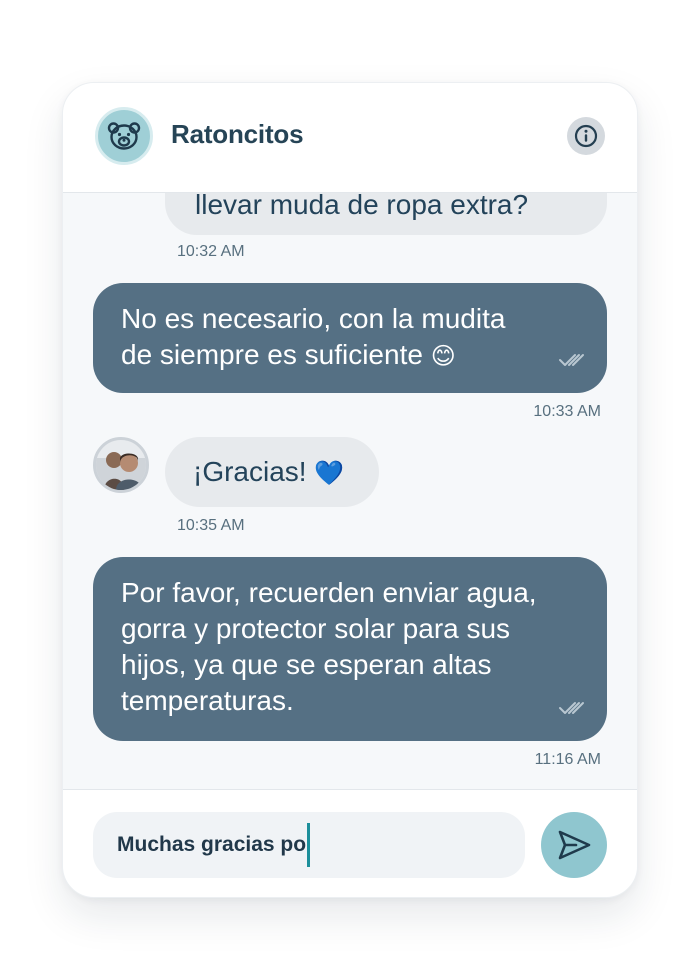 This screenshot has height=980, width=700. What do you see at coordinates (329, 592) in the screenshot?
I see `message-text-line: Por favor, recuerden enviar agua,` at bounding box center [329, 592].